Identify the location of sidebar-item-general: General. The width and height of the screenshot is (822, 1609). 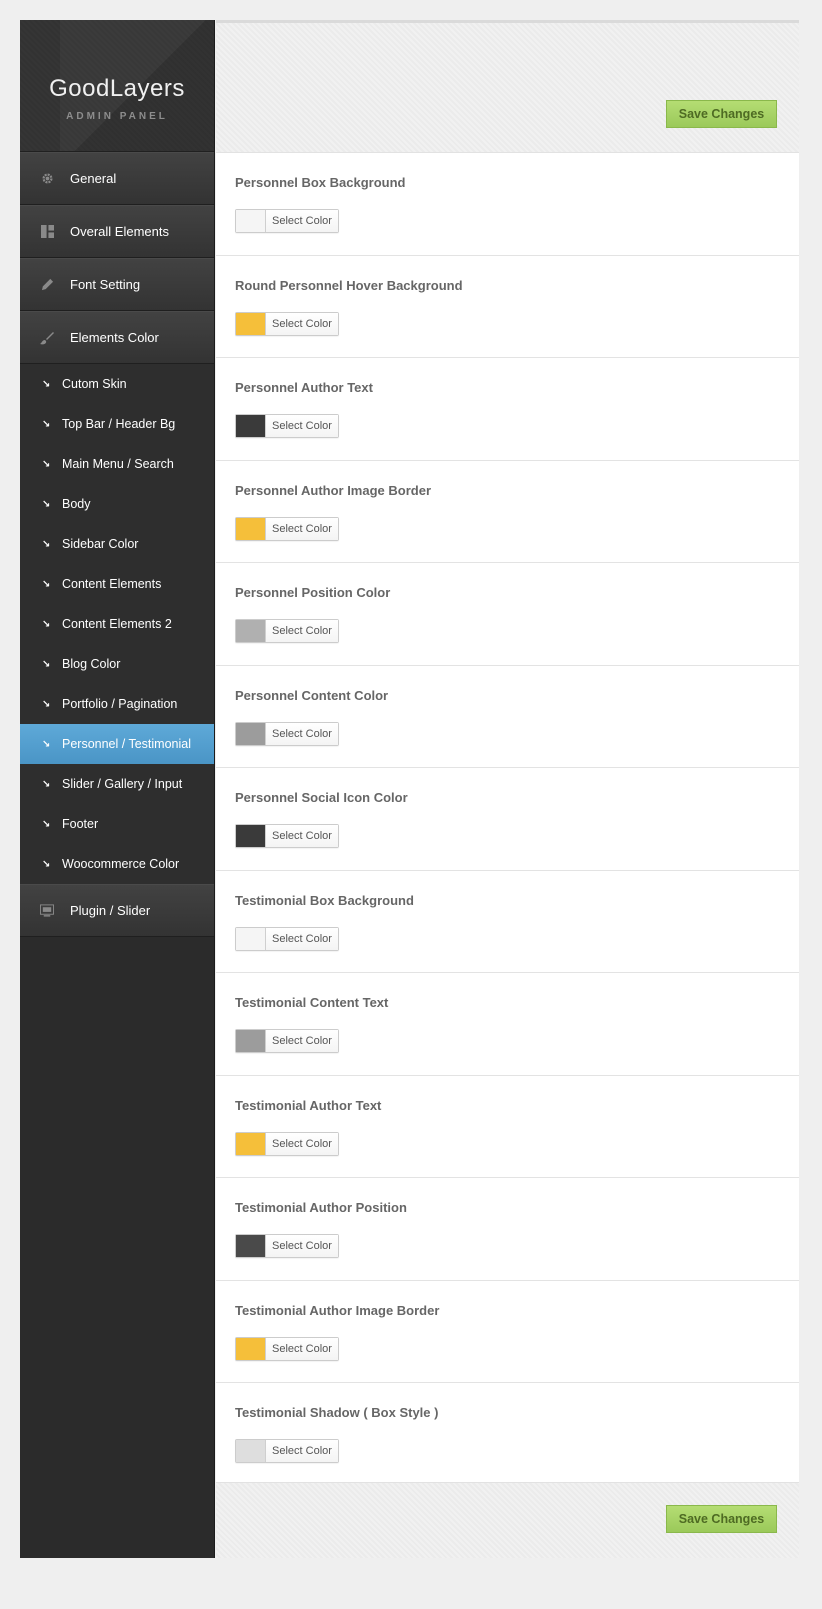
(117, 178).